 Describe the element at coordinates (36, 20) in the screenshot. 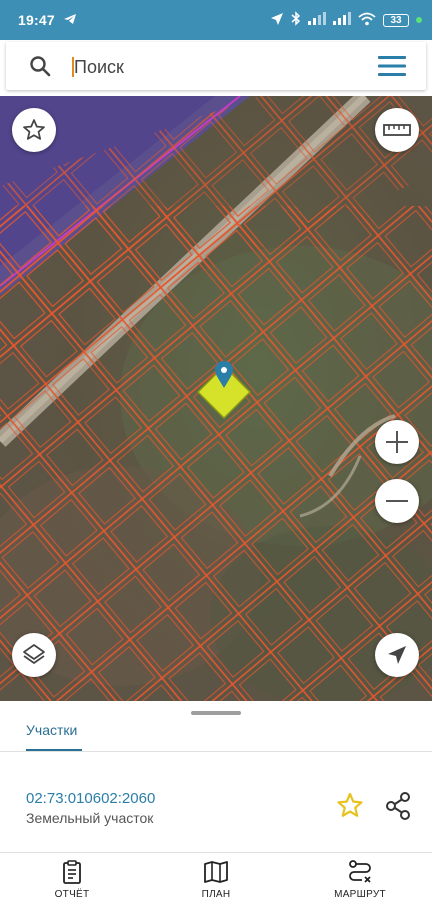

I see `status-time: 19:47` at that location.